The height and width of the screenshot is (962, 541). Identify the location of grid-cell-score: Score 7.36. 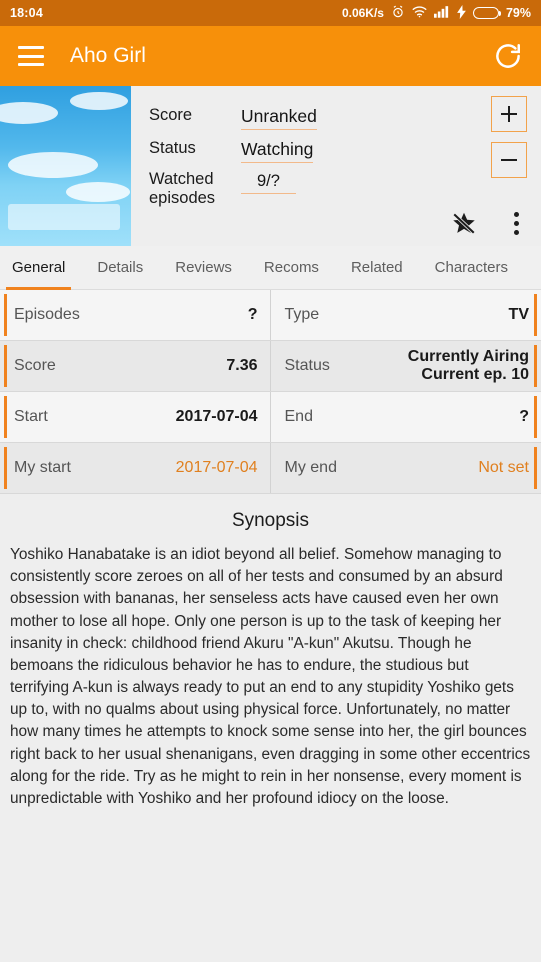
(135, 366).